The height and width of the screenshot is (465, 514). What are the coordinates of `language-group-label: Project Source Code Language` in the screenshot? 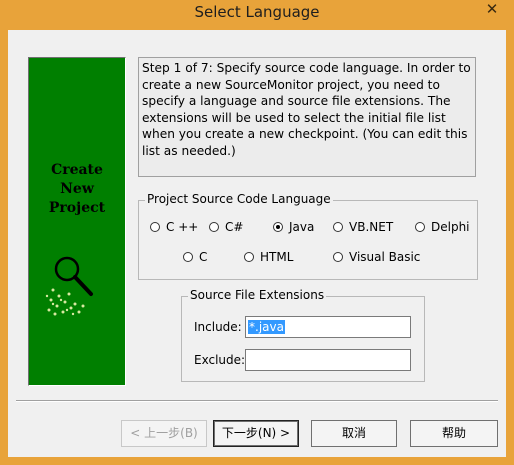 It's located at (239, 199).